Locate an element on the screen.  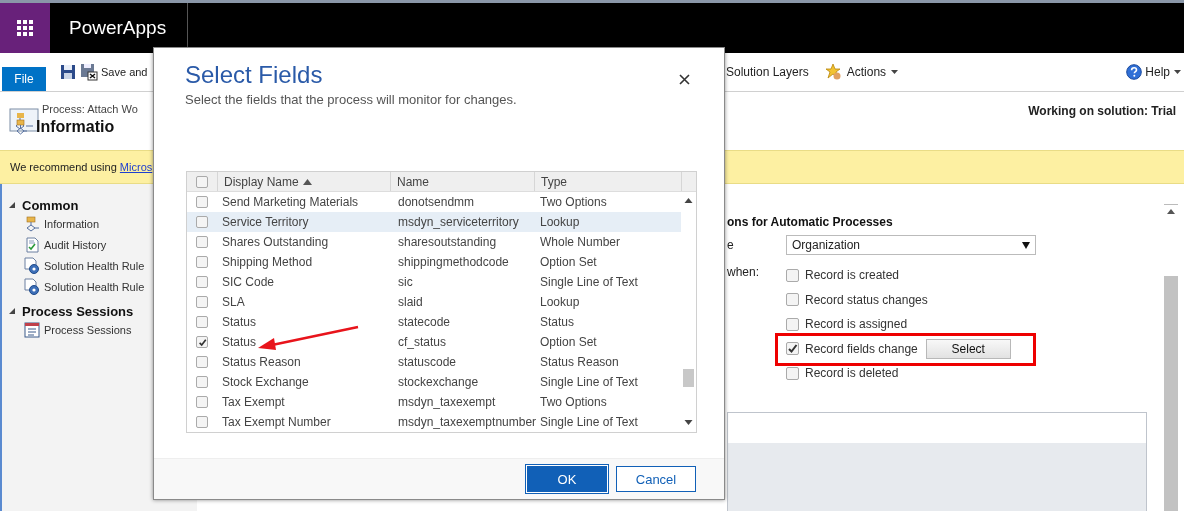
nav-item: Information is located at coordinates (72, 223).